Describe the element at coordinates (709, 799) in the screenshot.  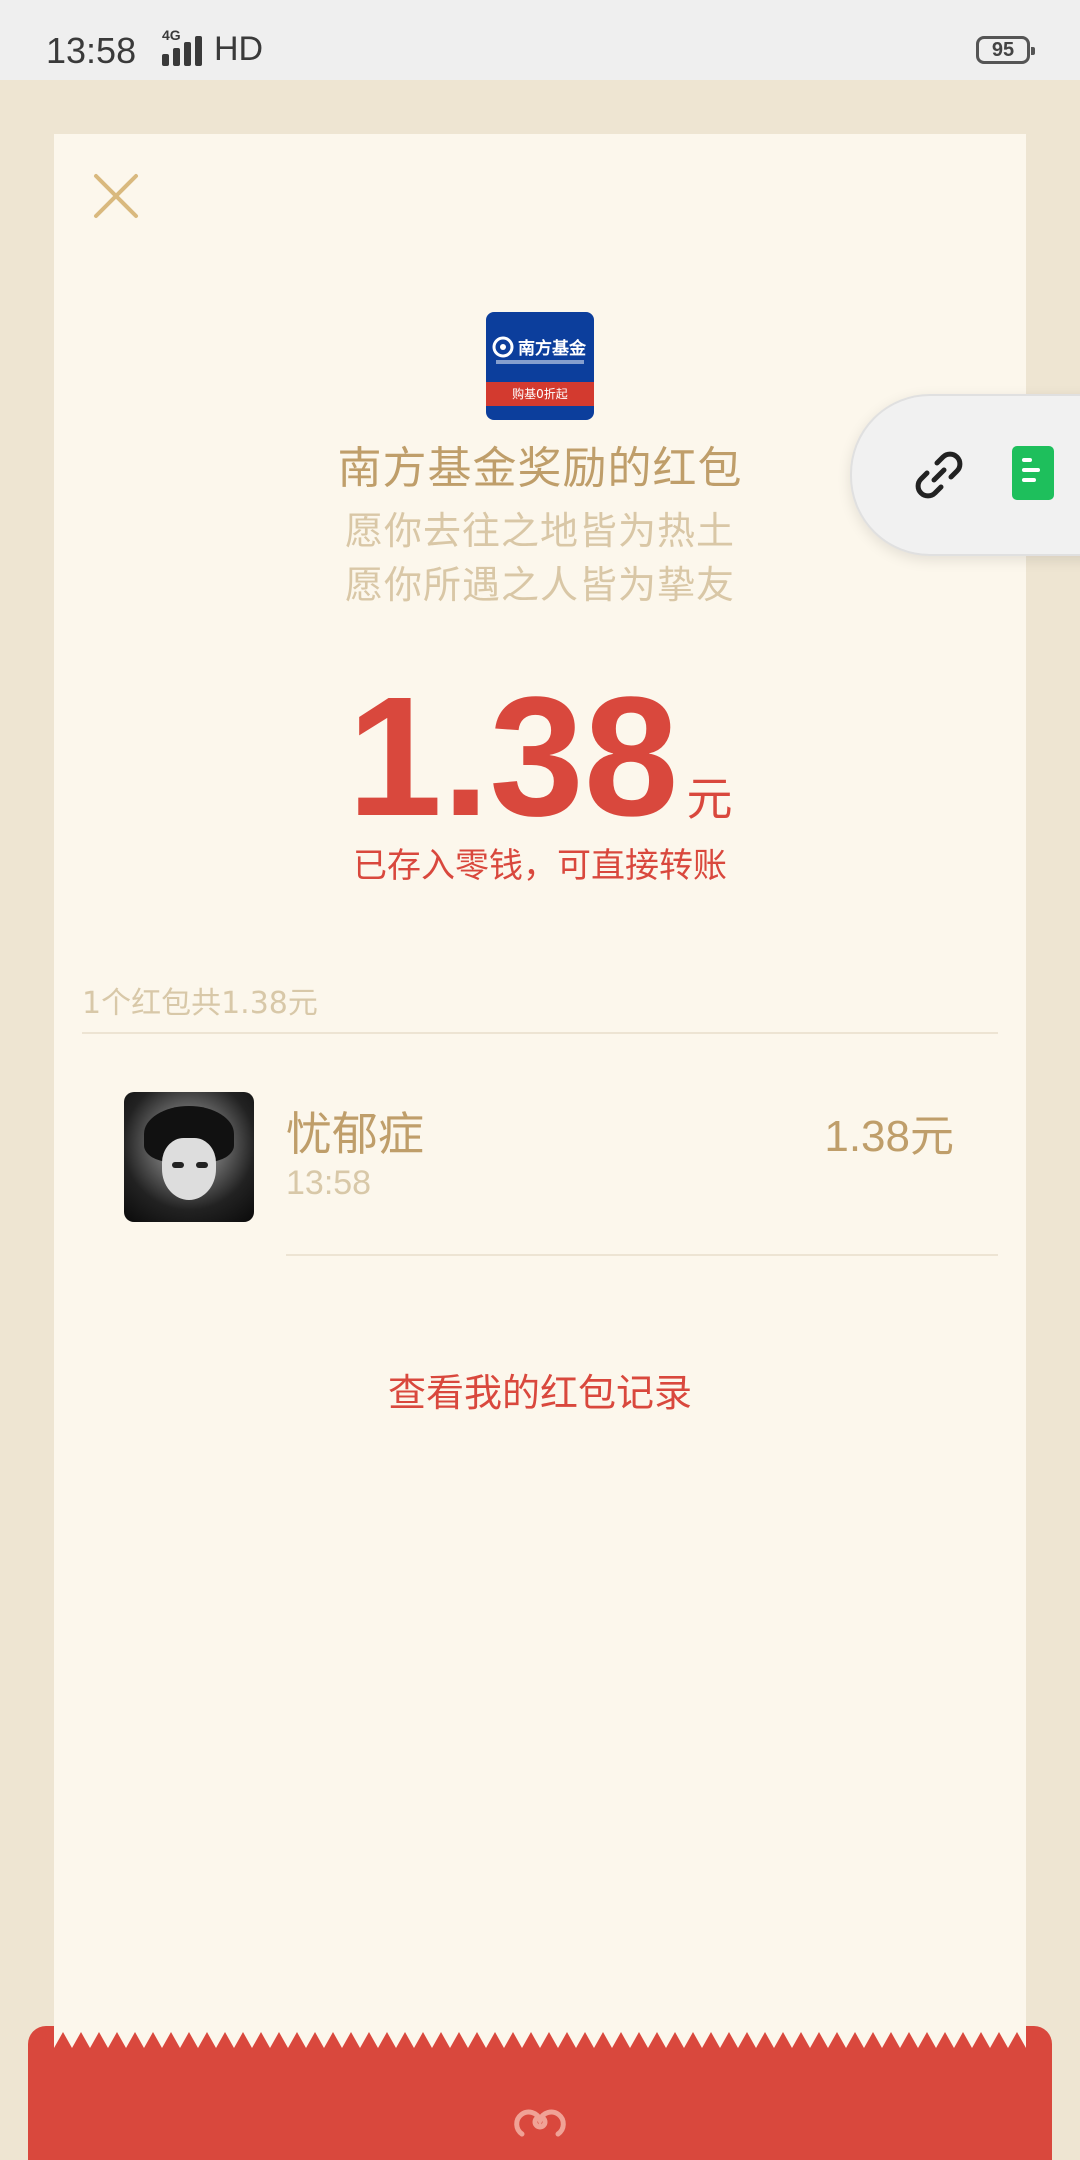
I see `amount-currency: 元` at that location.